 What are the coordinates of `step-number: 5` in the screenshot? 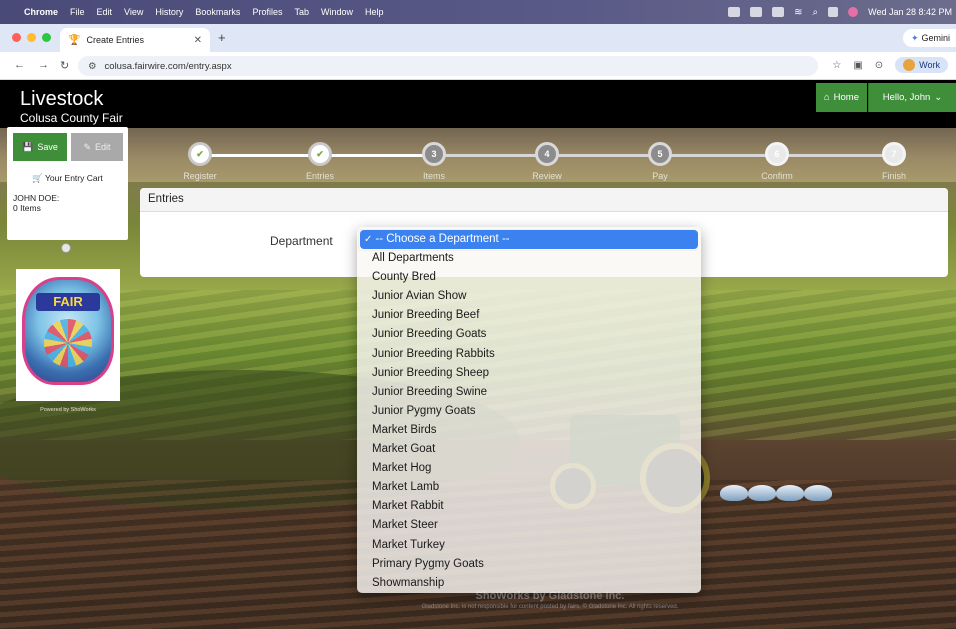 It's located at (660, 154).